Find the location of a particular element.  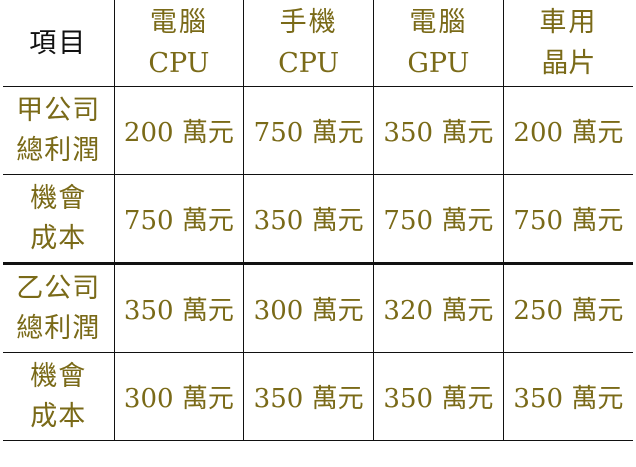

value-text: 320 萬元 is located at coordinates (438, 311).